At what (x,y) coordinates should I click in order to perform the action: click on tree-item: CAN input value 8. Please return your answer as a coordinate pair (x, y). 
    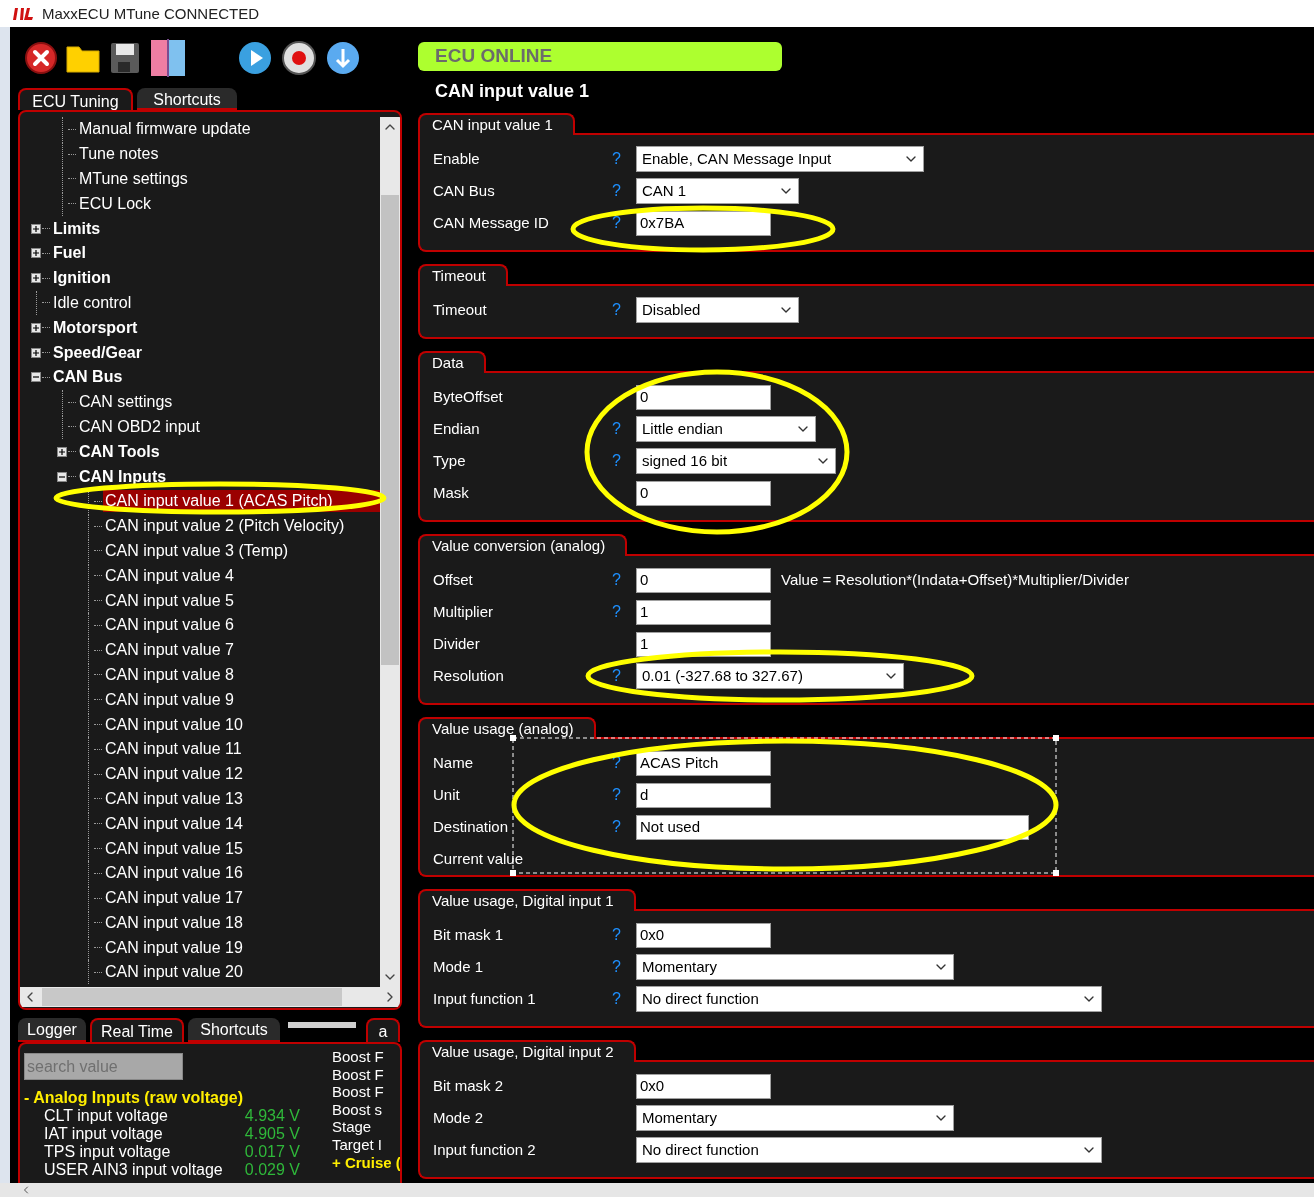
    Looking at the image, I should click on (168, 674).